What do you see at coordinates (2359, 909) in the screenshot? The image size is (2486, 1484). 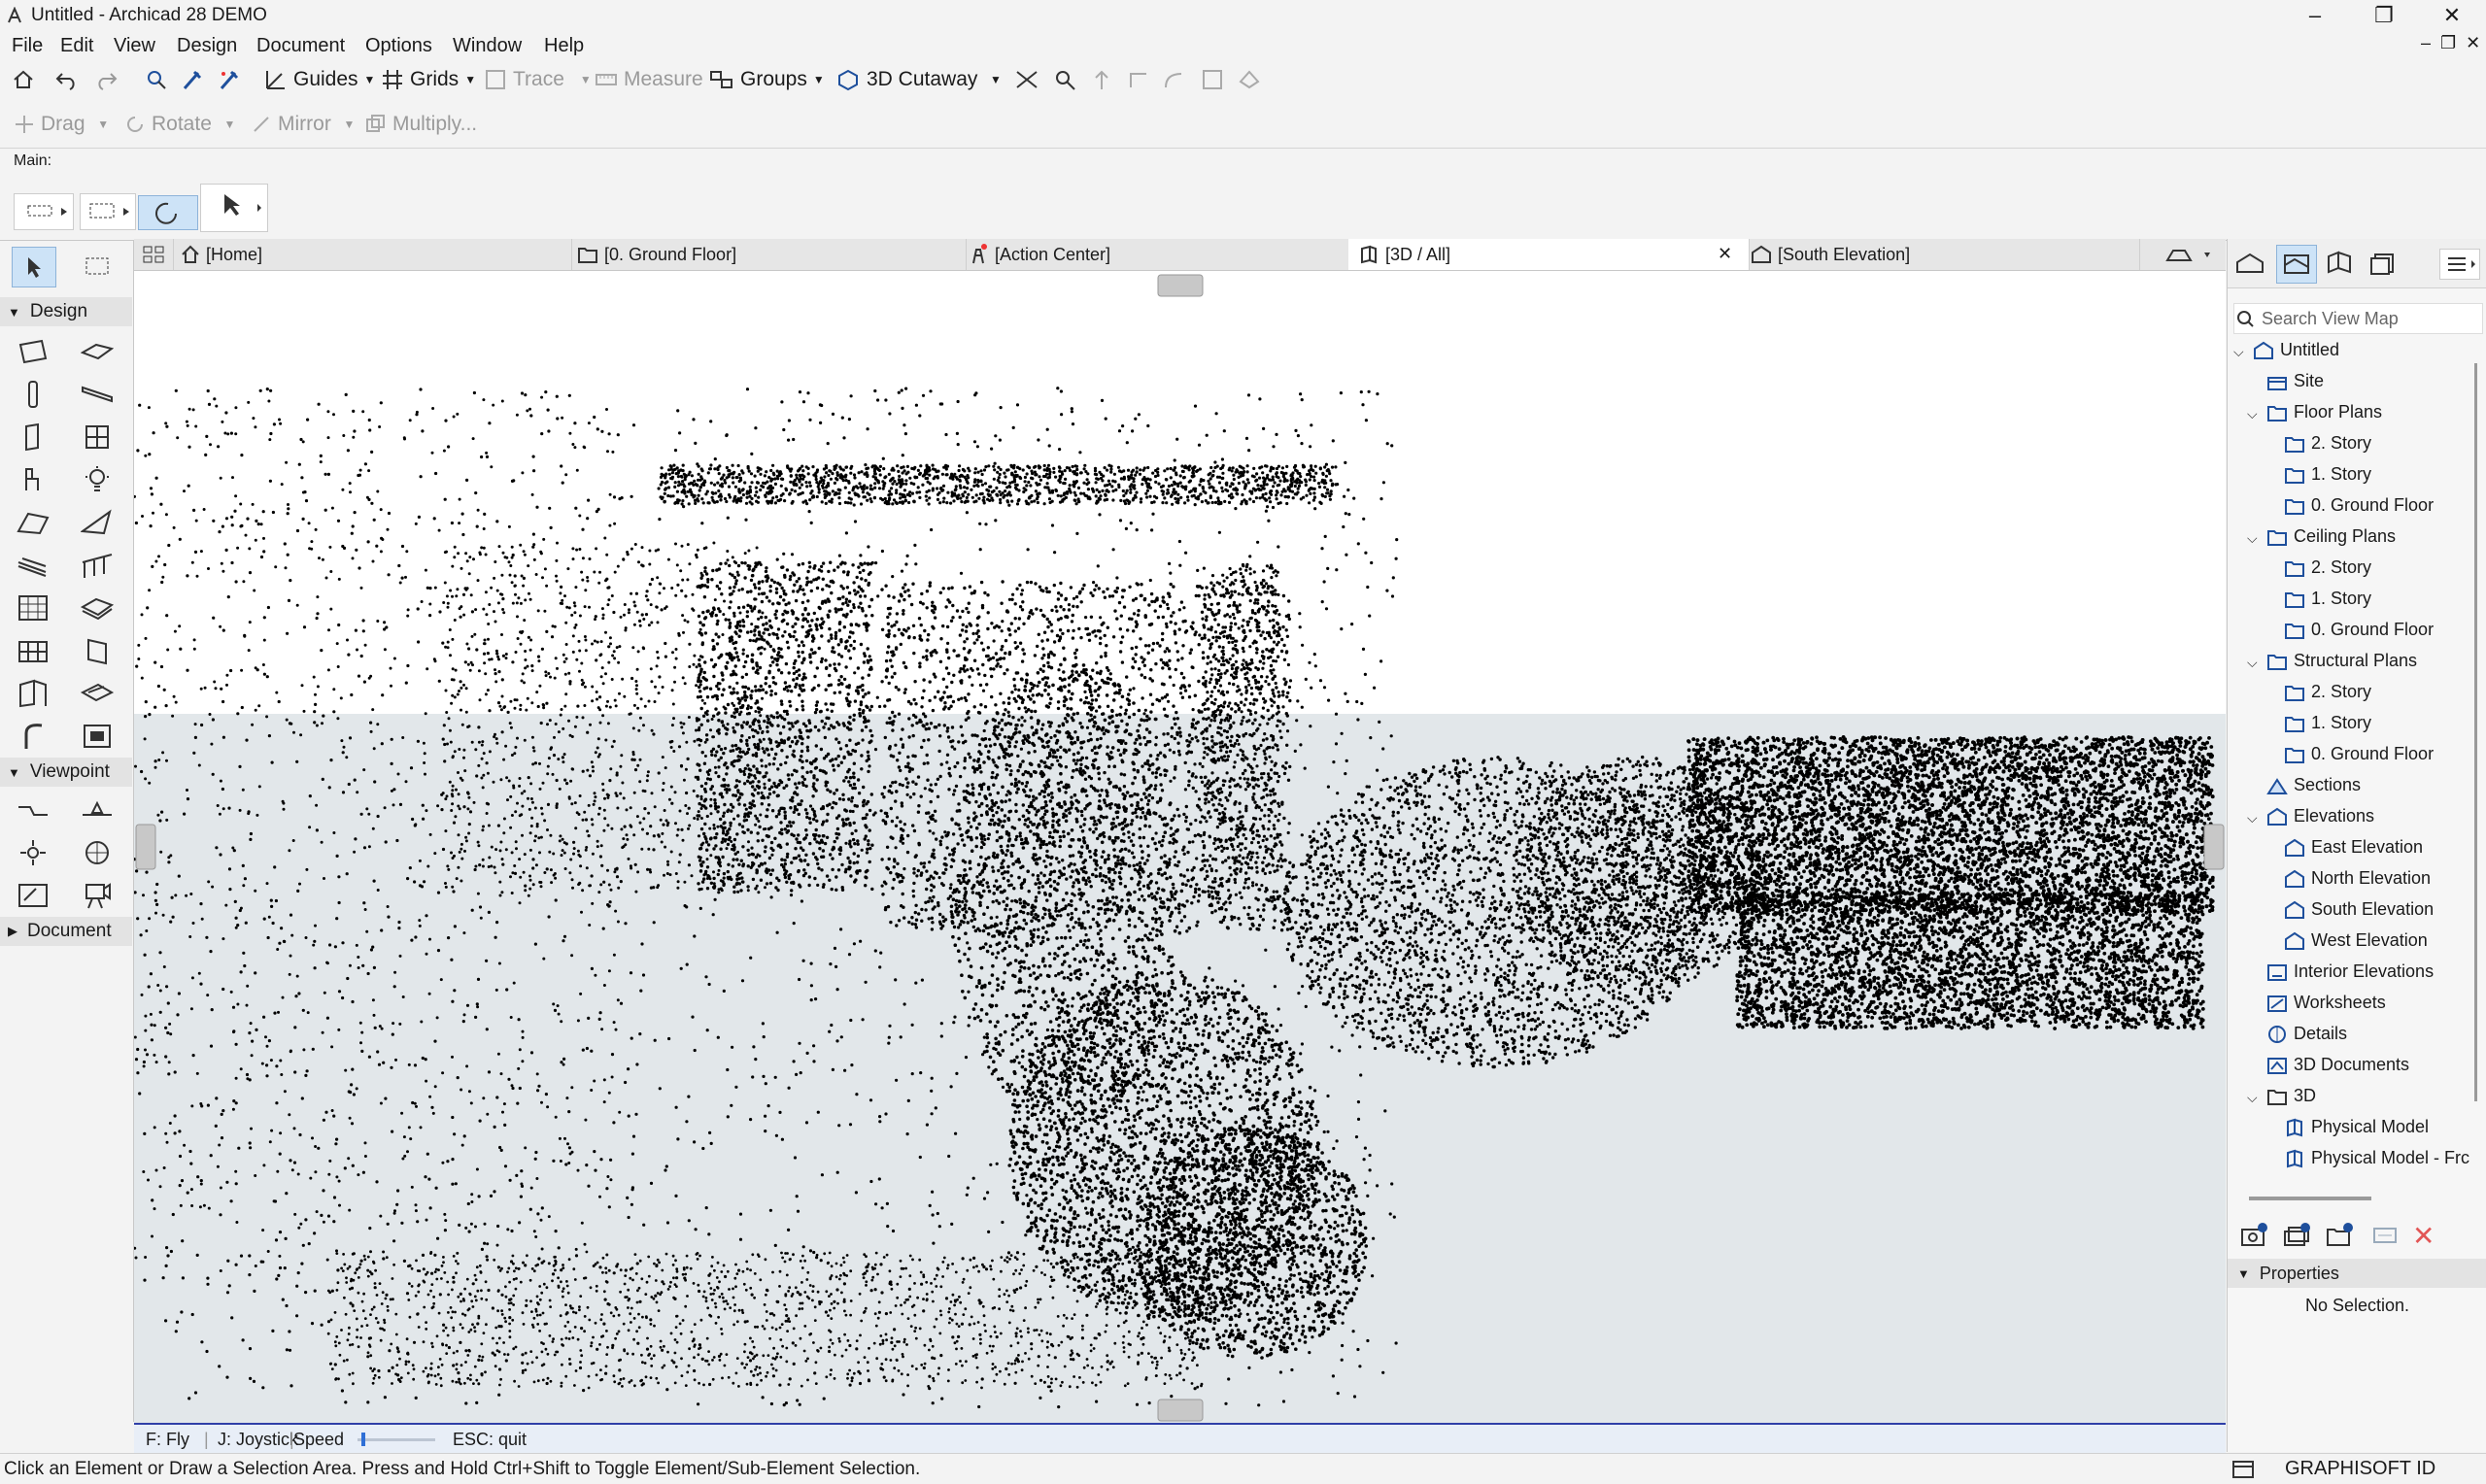 I see `view-map-item: South Elevation` at bounding box center [2359, 909].